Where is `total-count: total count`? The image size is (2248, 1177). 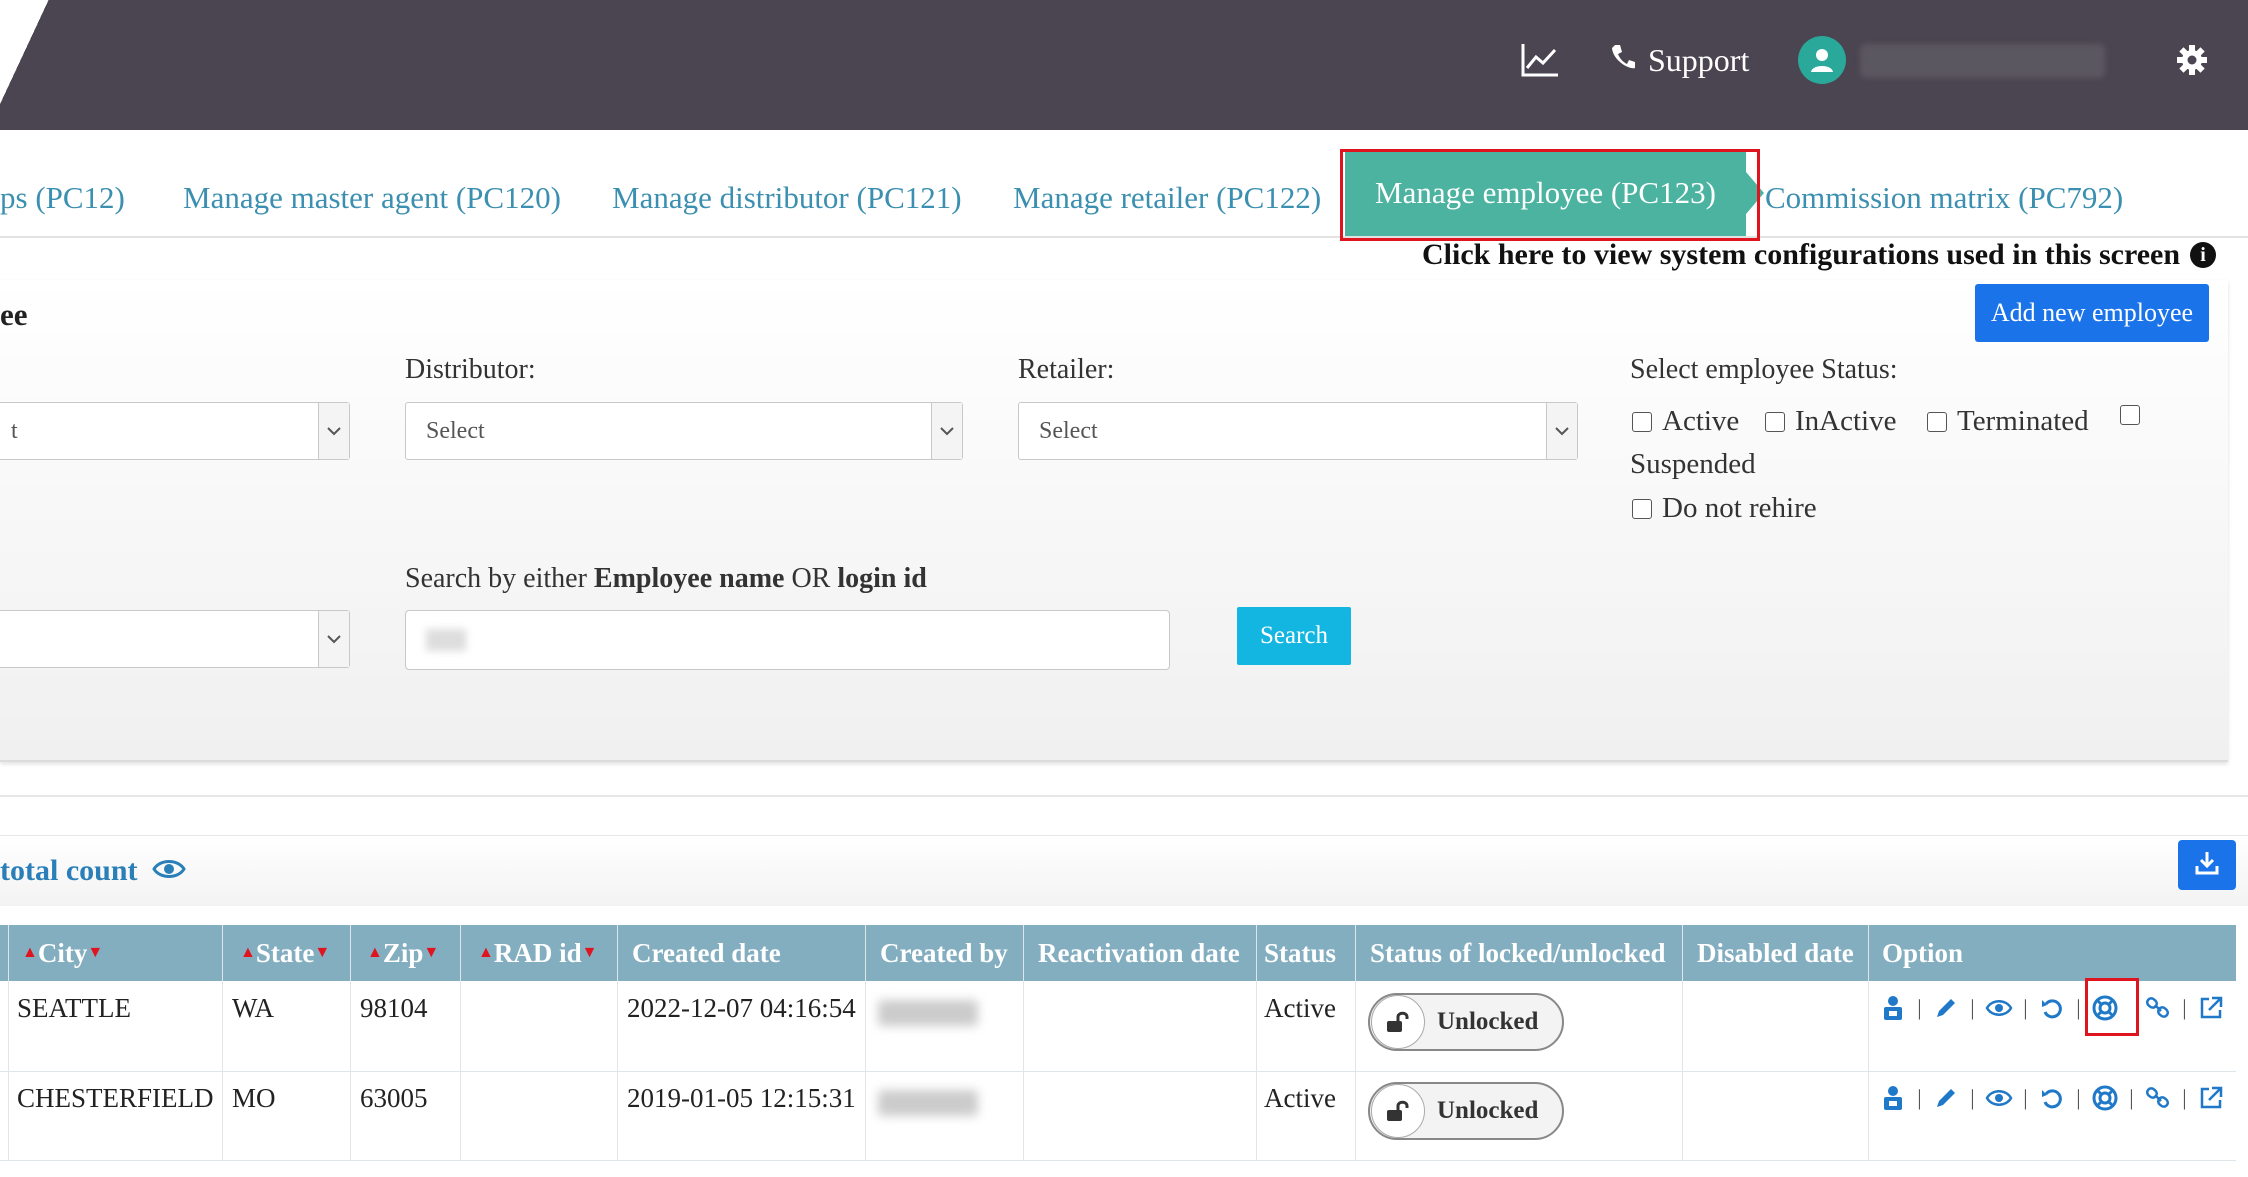 total-count: total count is located at coordinates (93, 871).